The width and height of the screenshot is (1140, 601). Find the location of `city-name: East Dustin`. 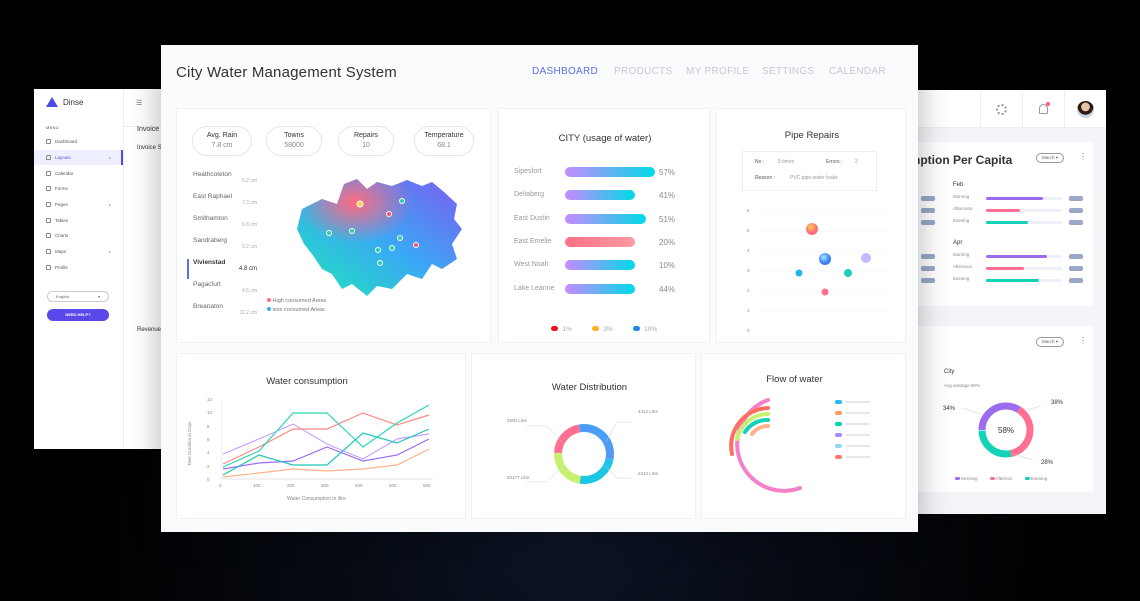

city-name: East Dustin is located at coordinates (532, 218).